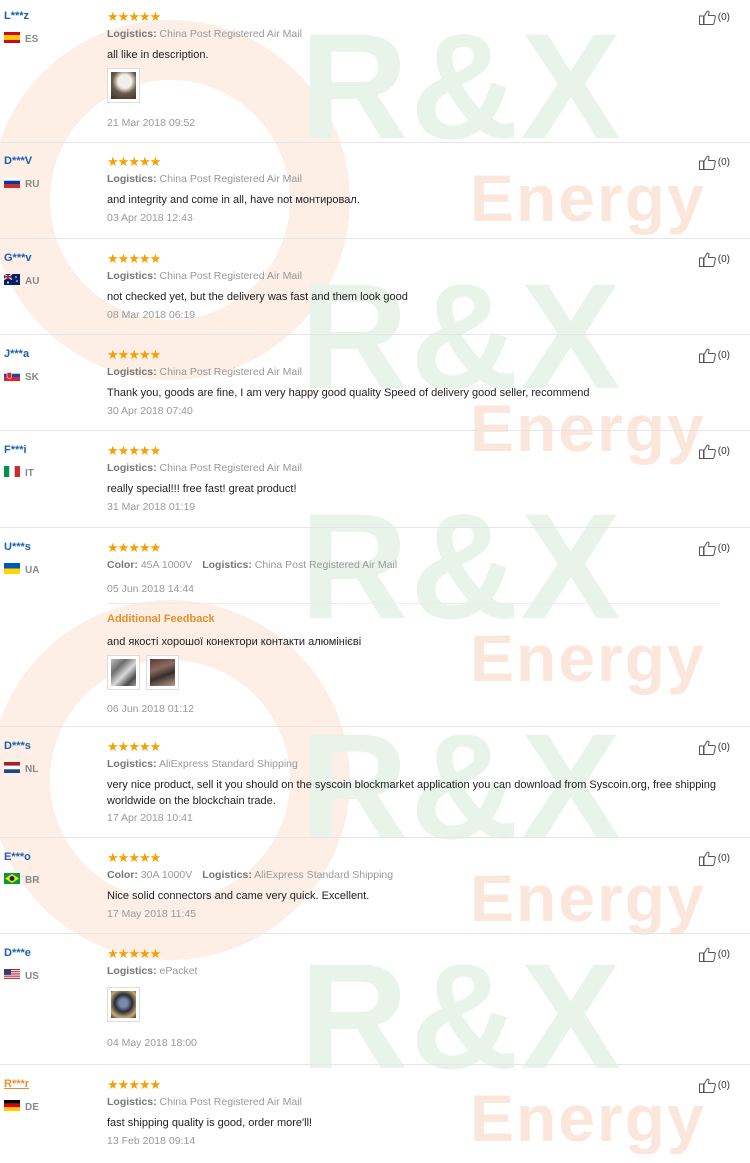  Describe the element at coordinates (151, 315) in the screenshot. I see `review-date: 08 Mar 2018 06:19` at that location.